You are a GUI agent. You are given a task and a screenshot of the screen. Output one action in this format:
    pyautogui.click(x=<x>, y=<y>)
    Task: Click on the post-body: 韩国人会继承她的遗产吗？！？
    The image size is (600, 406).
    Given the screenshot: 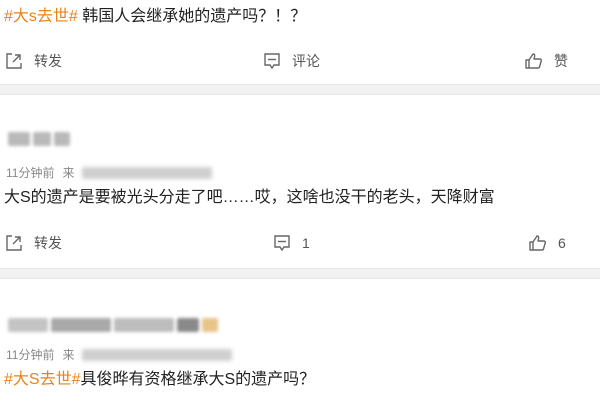 What is the action you would take?
    pyautogui.click(x=192, y=16)
    